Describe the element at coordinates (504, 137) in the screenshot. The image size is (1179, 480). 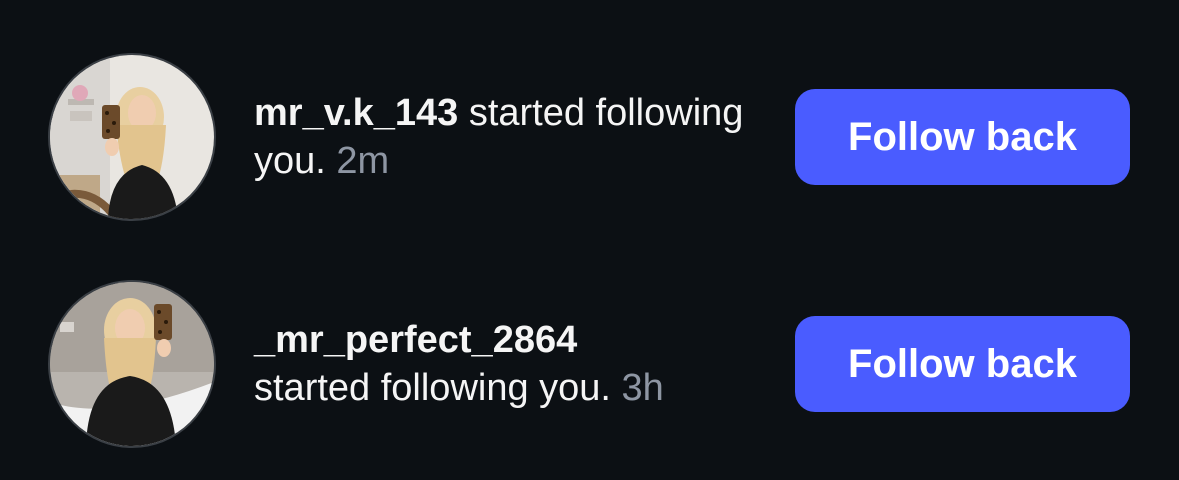
I see `notification-text: mr_v.k_143 started following you. 2m` at that location.